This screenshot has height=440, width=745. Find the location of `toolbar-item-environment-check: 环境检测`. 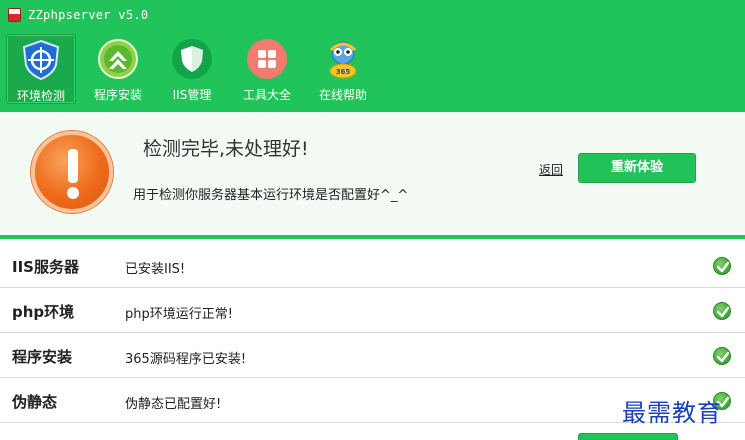

toolbar-item-environment-check: 环境检测 is located at coordinates (41, 69).